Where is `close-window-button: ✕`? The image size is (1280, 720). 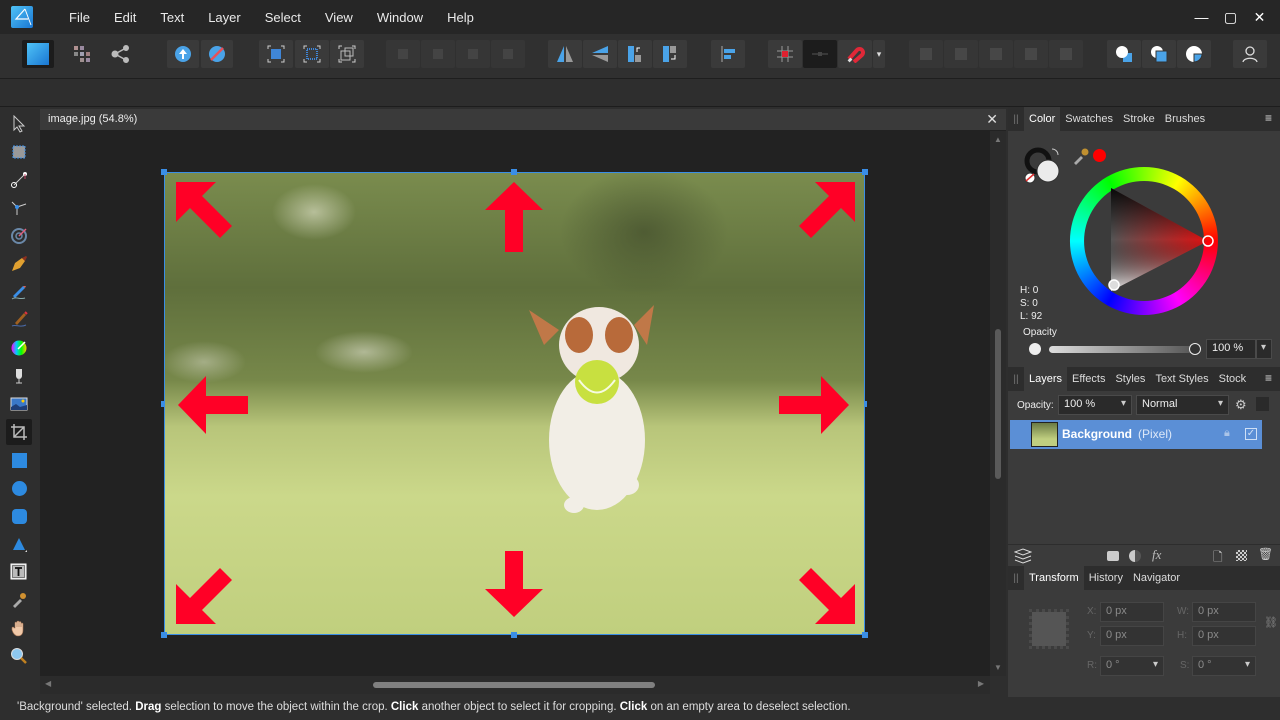
close-window-button: ✕ is located at coordinates (1259, 17).